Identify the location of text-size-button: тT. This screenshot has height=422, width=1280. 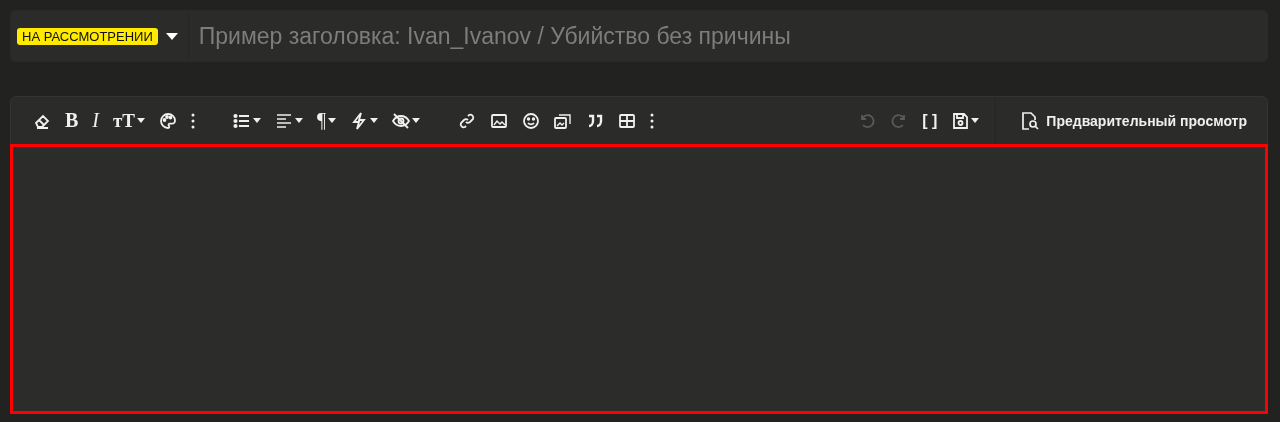
(129, 120).